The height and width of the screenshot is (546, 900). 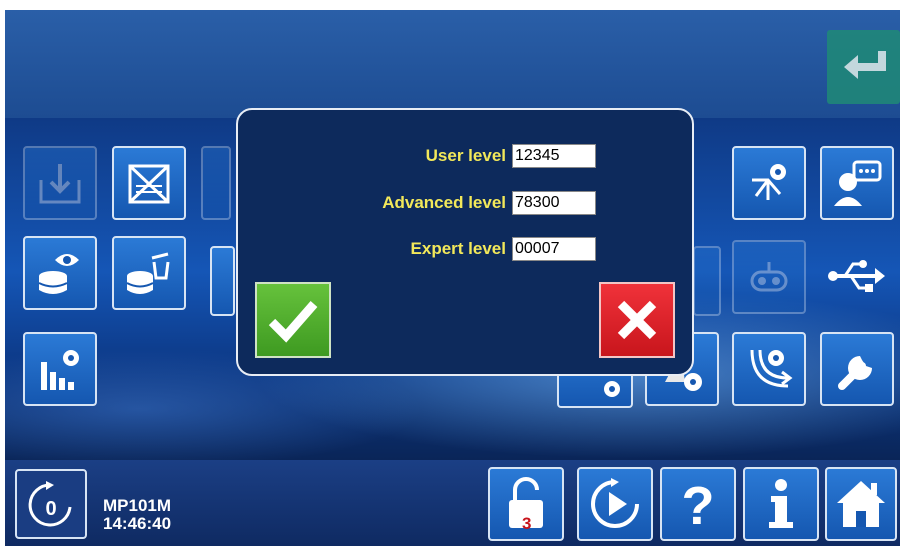 I want to click on download-tile, so click(x=60, y=183).